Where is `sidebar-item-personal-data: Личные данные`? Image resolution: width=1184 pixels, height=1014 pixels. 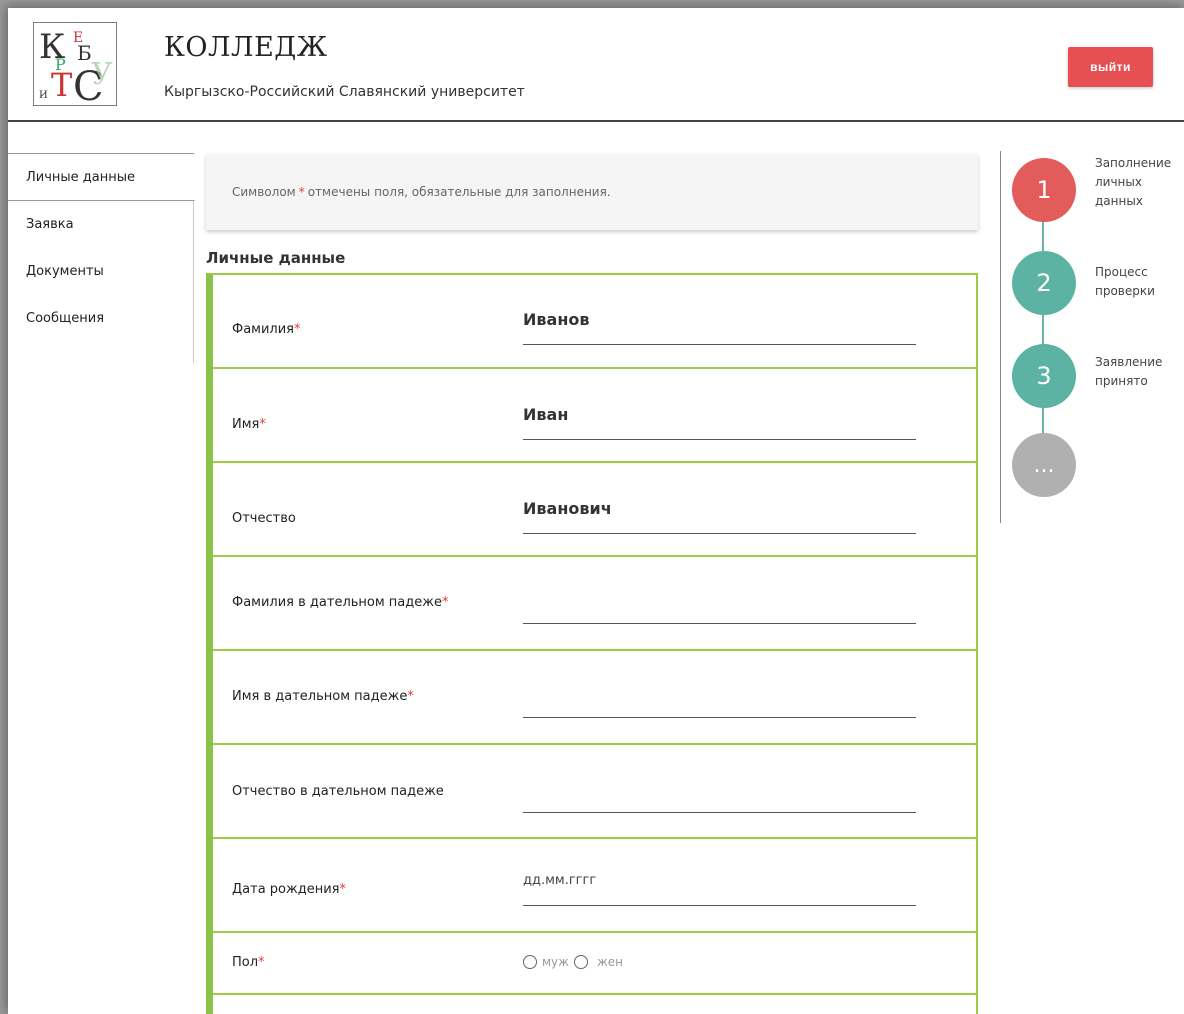 sidebar-item-personal-data: Личные данные is located at coordinates (101, 177).